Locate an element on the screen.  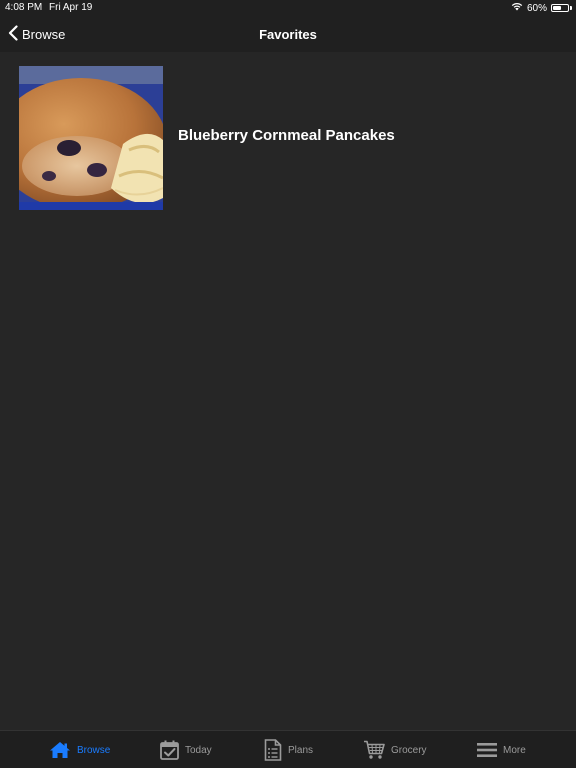
cart-icon is located at coordinates (374, 750).